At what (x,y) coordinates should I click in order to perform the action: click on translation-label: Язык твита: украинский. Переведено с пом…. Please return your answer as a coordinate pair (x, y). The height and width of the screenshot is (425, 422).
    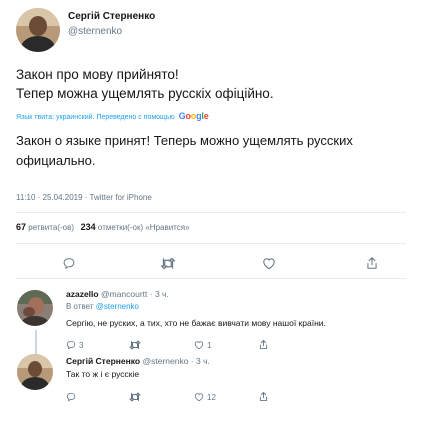
    Looking at the image, I should click on (95, 117).